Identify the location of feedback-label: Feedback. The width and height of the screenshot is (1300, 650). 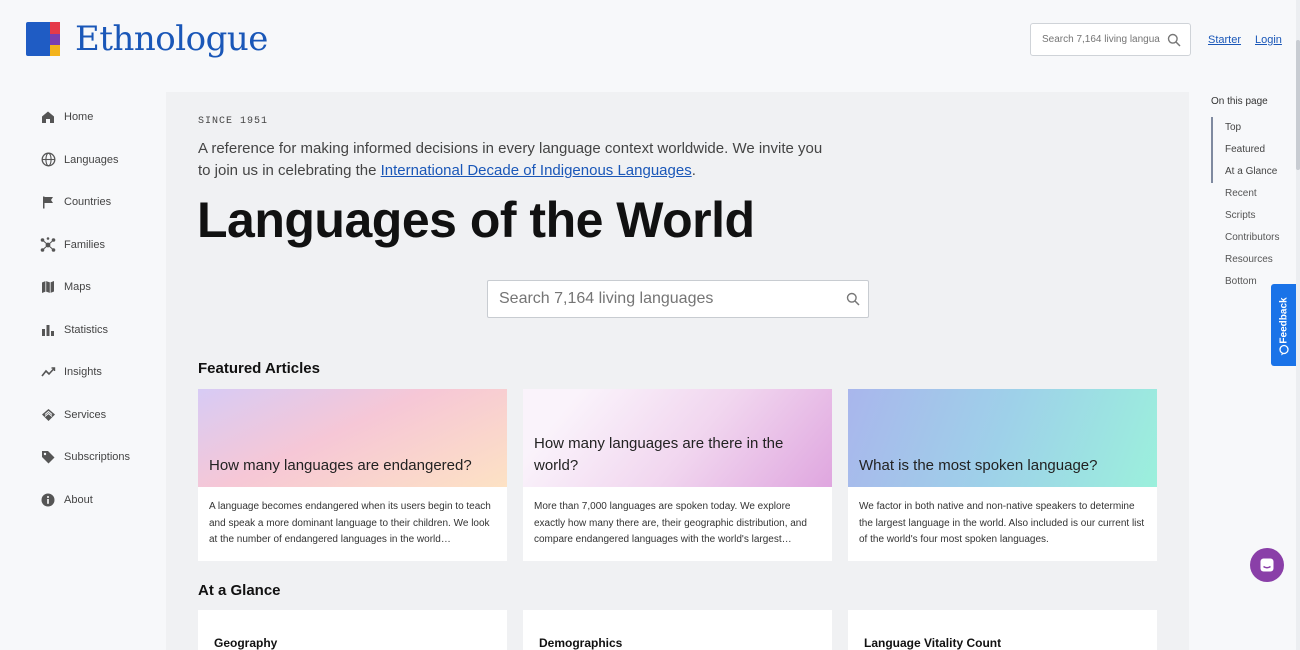
(1284, 320).